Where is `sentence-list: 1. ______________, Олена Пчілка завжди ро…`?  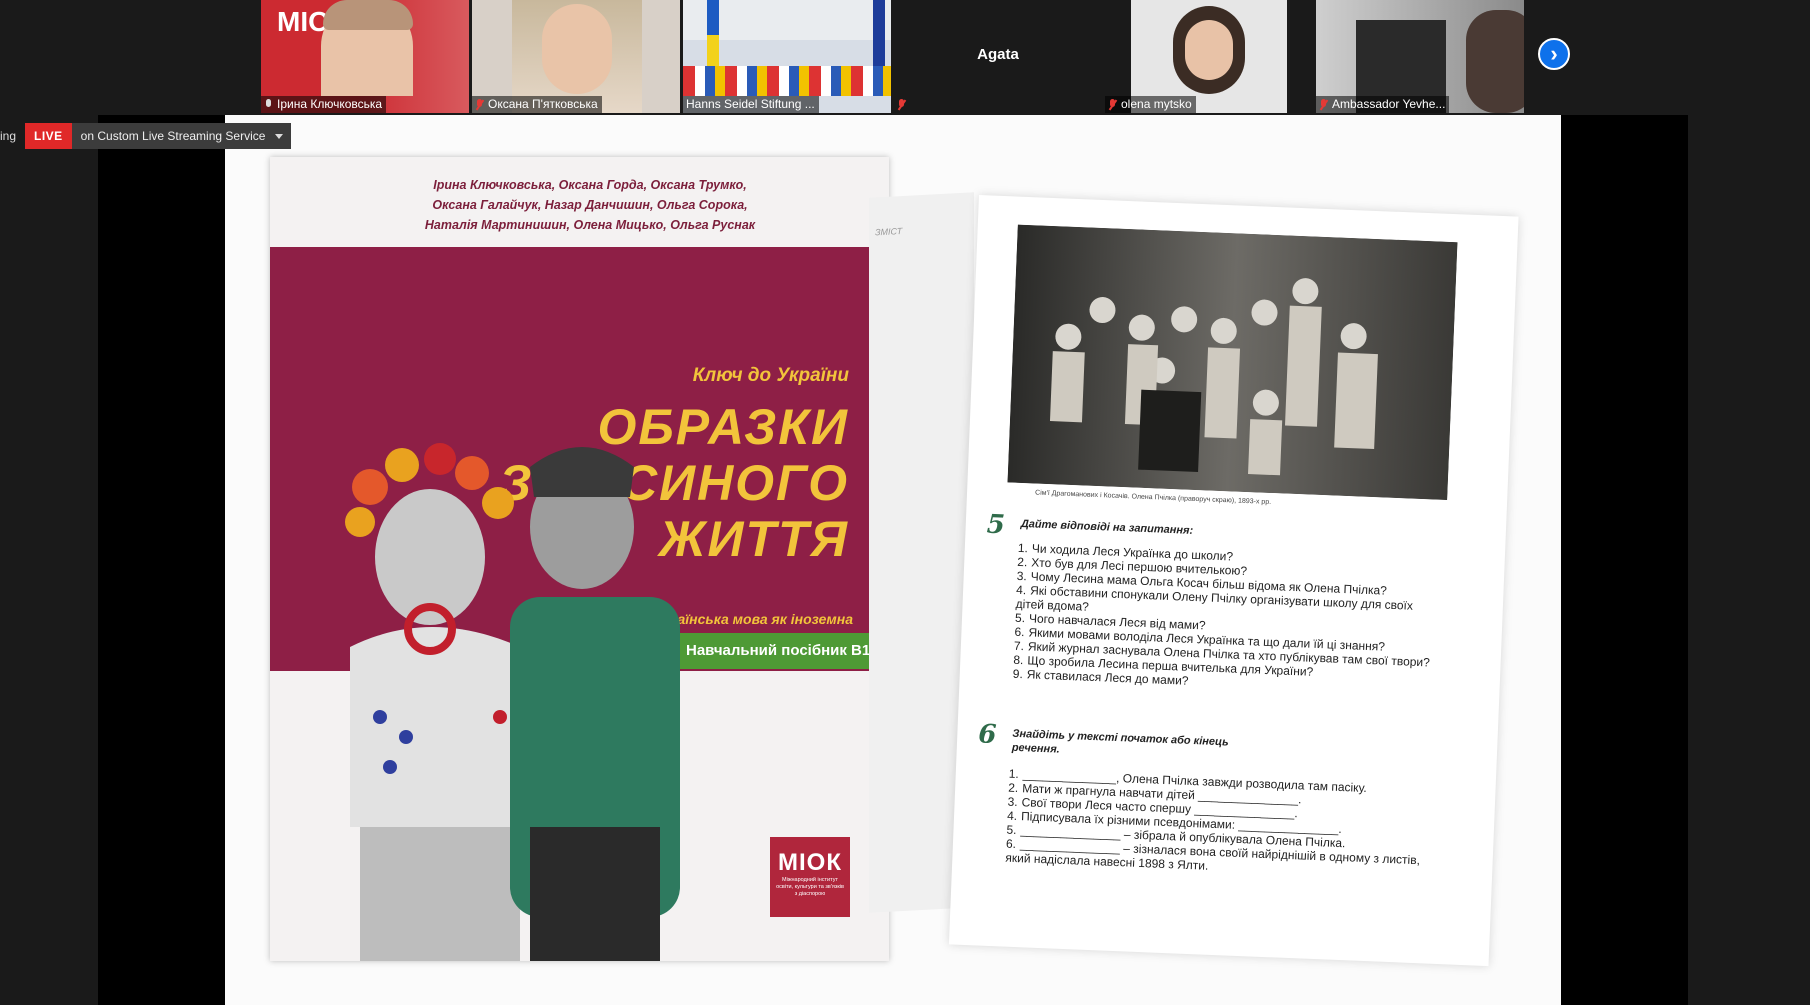
sentence-list: 1. ______________, Олена Пчілка завжди ро… is located at coordinates (1217, 824).